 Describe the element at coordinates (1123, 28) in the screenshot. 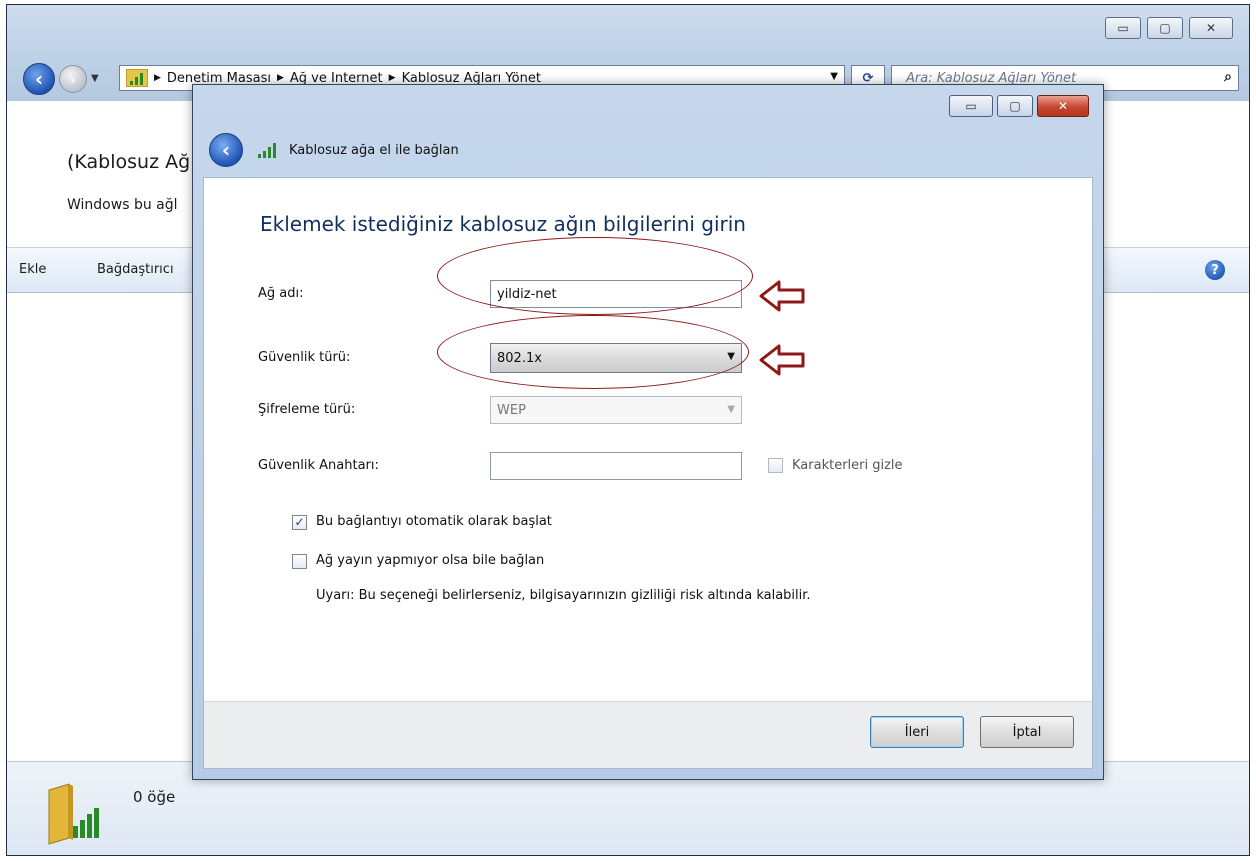

I see `minimize-button: ▭` at that location.